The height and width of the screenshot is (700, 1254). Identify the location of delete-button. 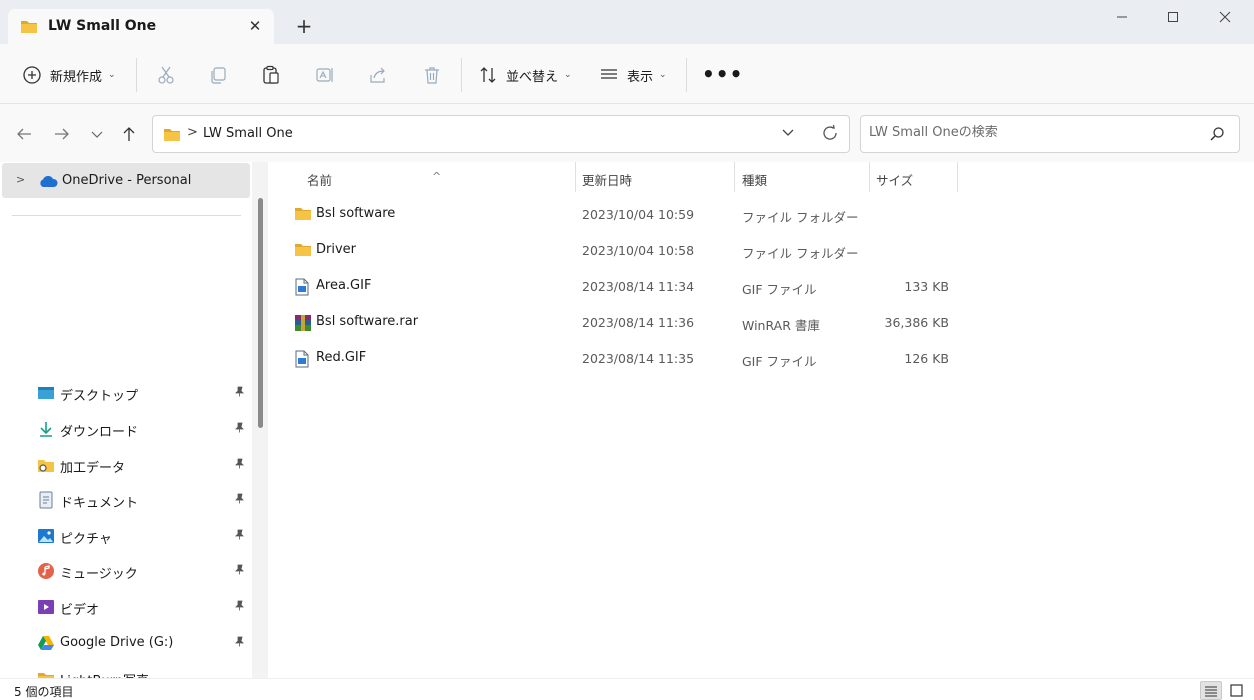
(432, 75).